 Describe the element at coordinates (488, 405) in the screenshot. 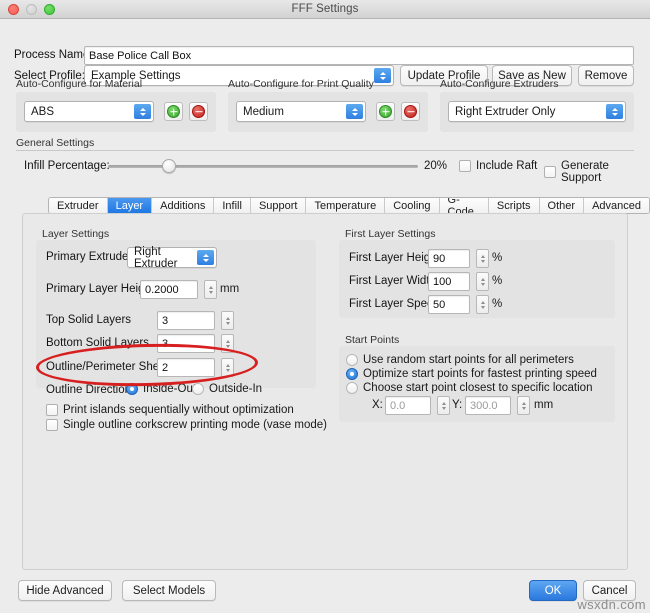

I see `start-point-y-input: 300.0` at that location.